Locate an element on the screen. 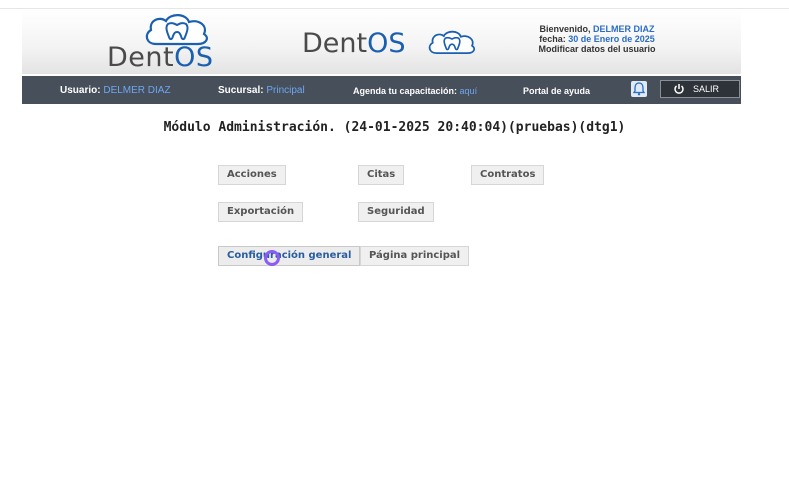 The image size is (789, 496). contratos-button: Contratos is located at coordinates (508, 175).